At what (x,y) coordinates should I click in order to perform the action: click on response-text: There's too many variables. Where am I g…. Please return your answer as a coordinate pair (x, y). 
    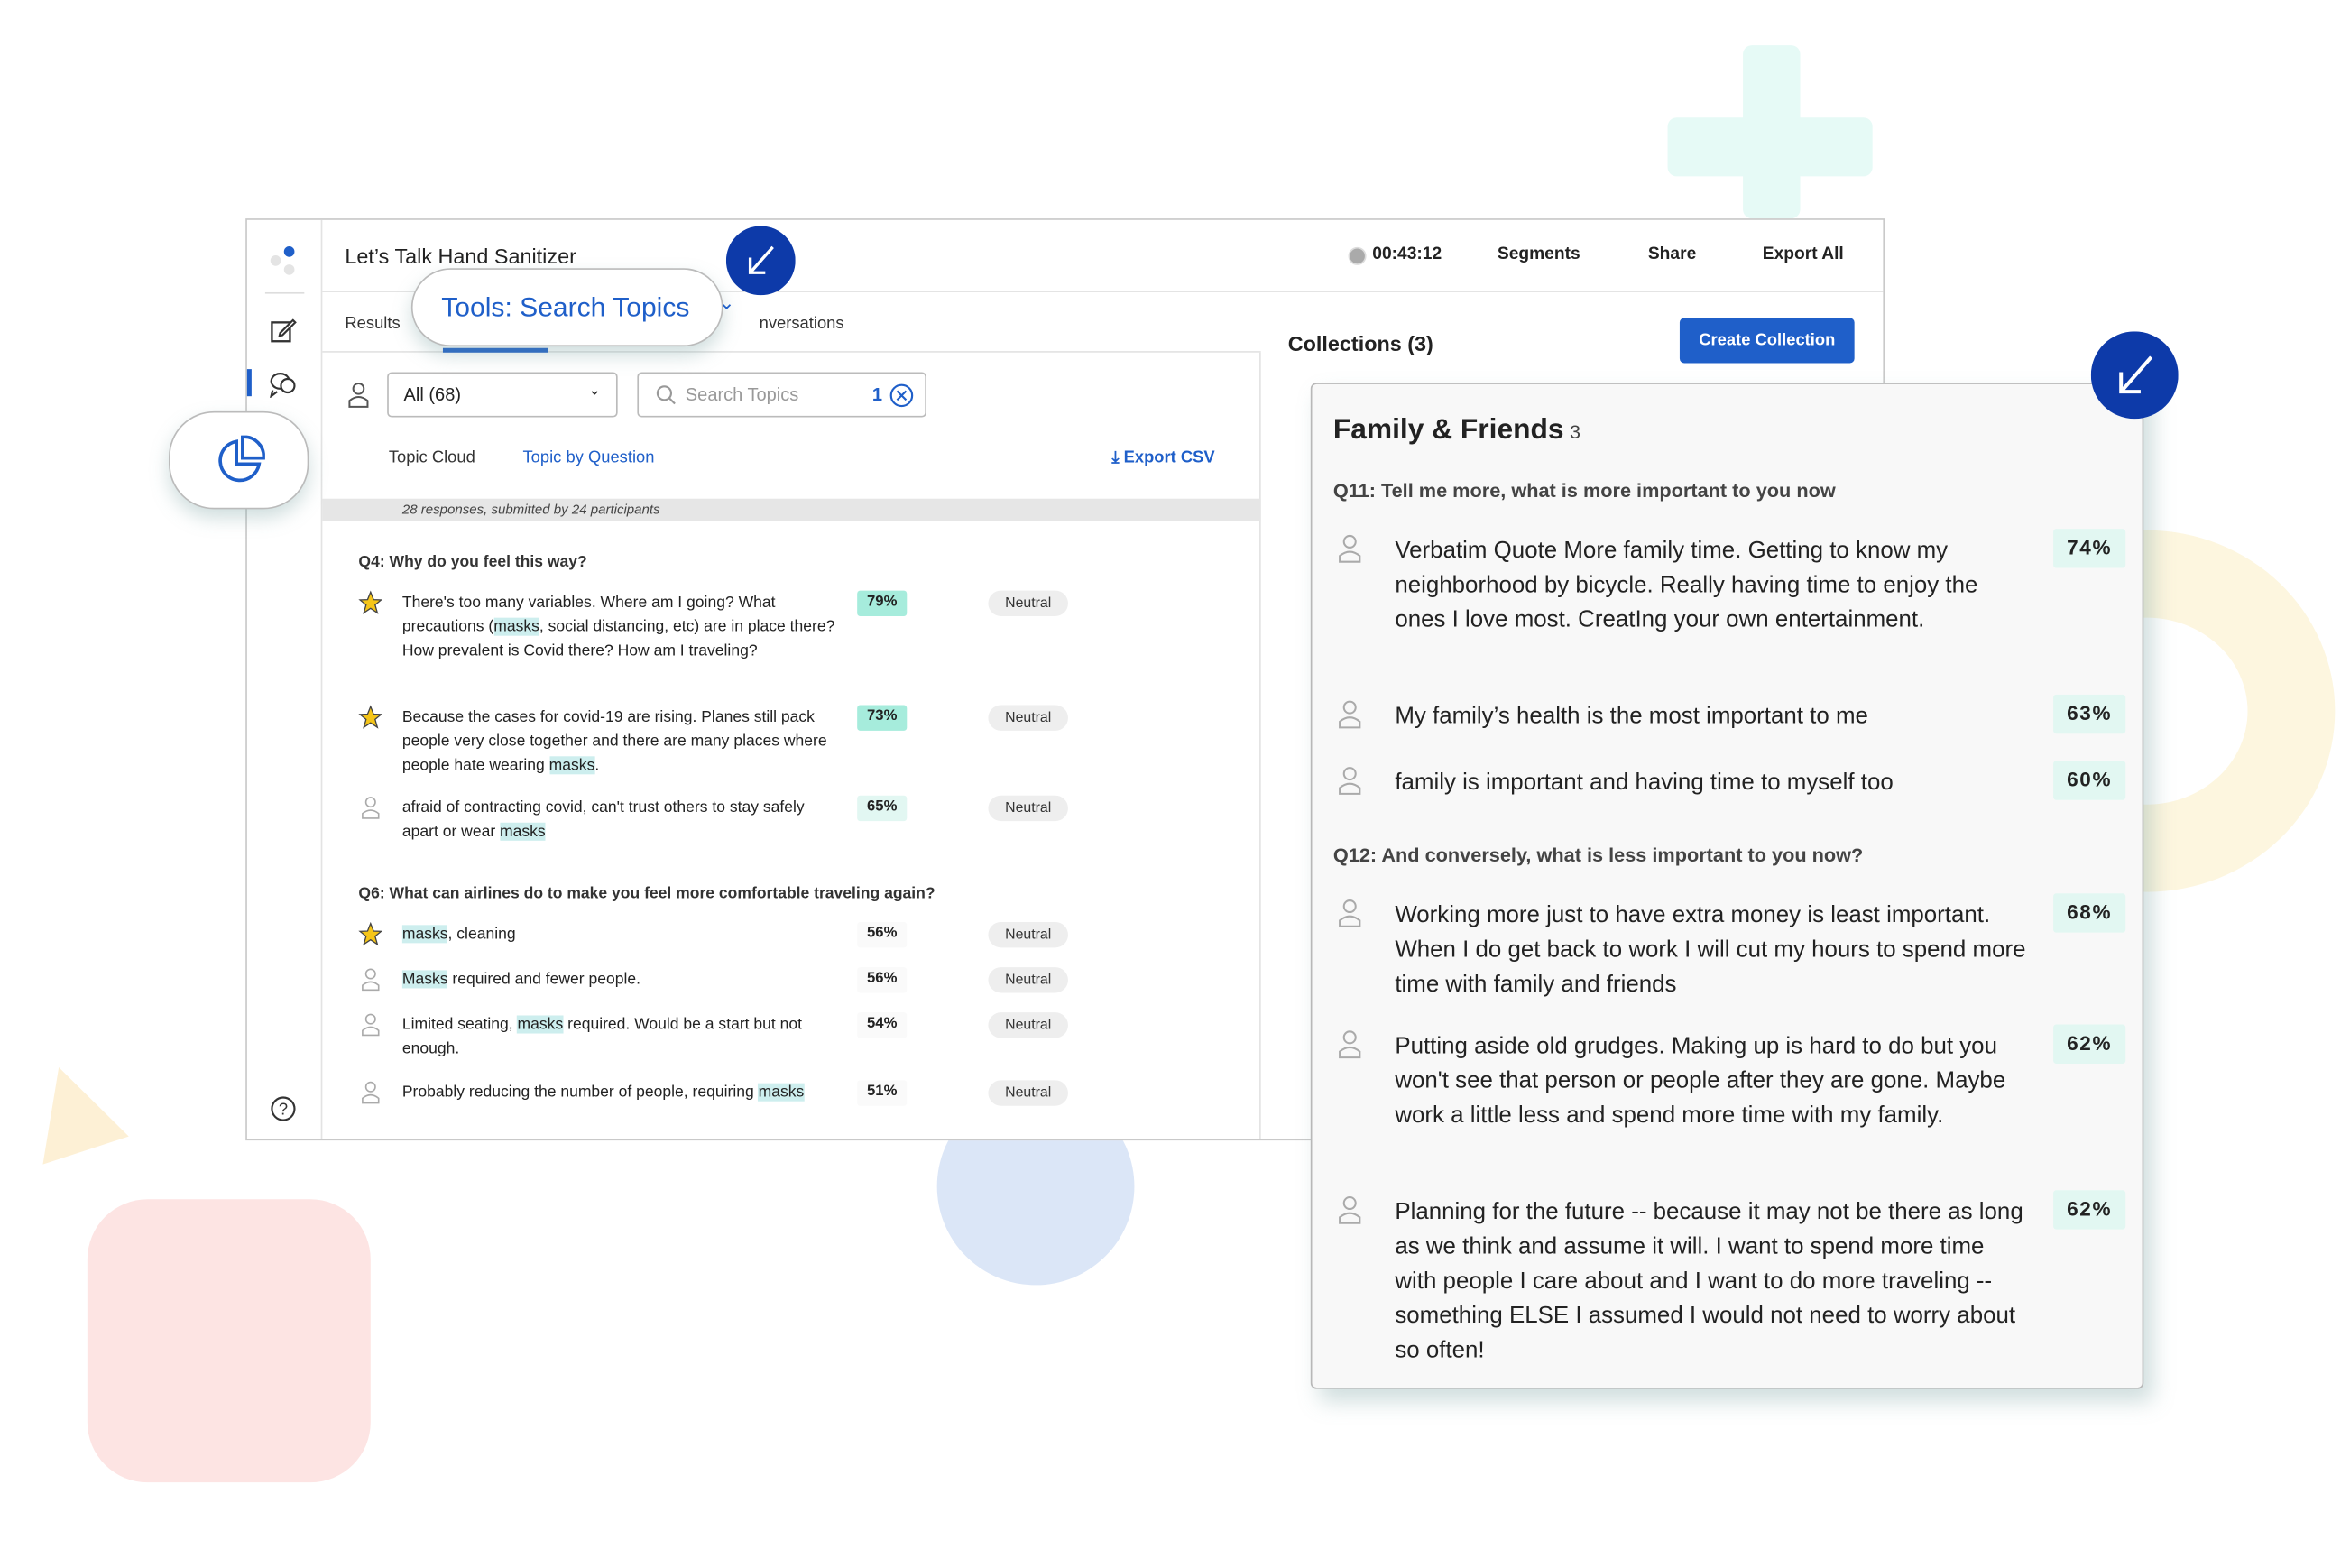
    Looking at the image, I should click on (620, 627).